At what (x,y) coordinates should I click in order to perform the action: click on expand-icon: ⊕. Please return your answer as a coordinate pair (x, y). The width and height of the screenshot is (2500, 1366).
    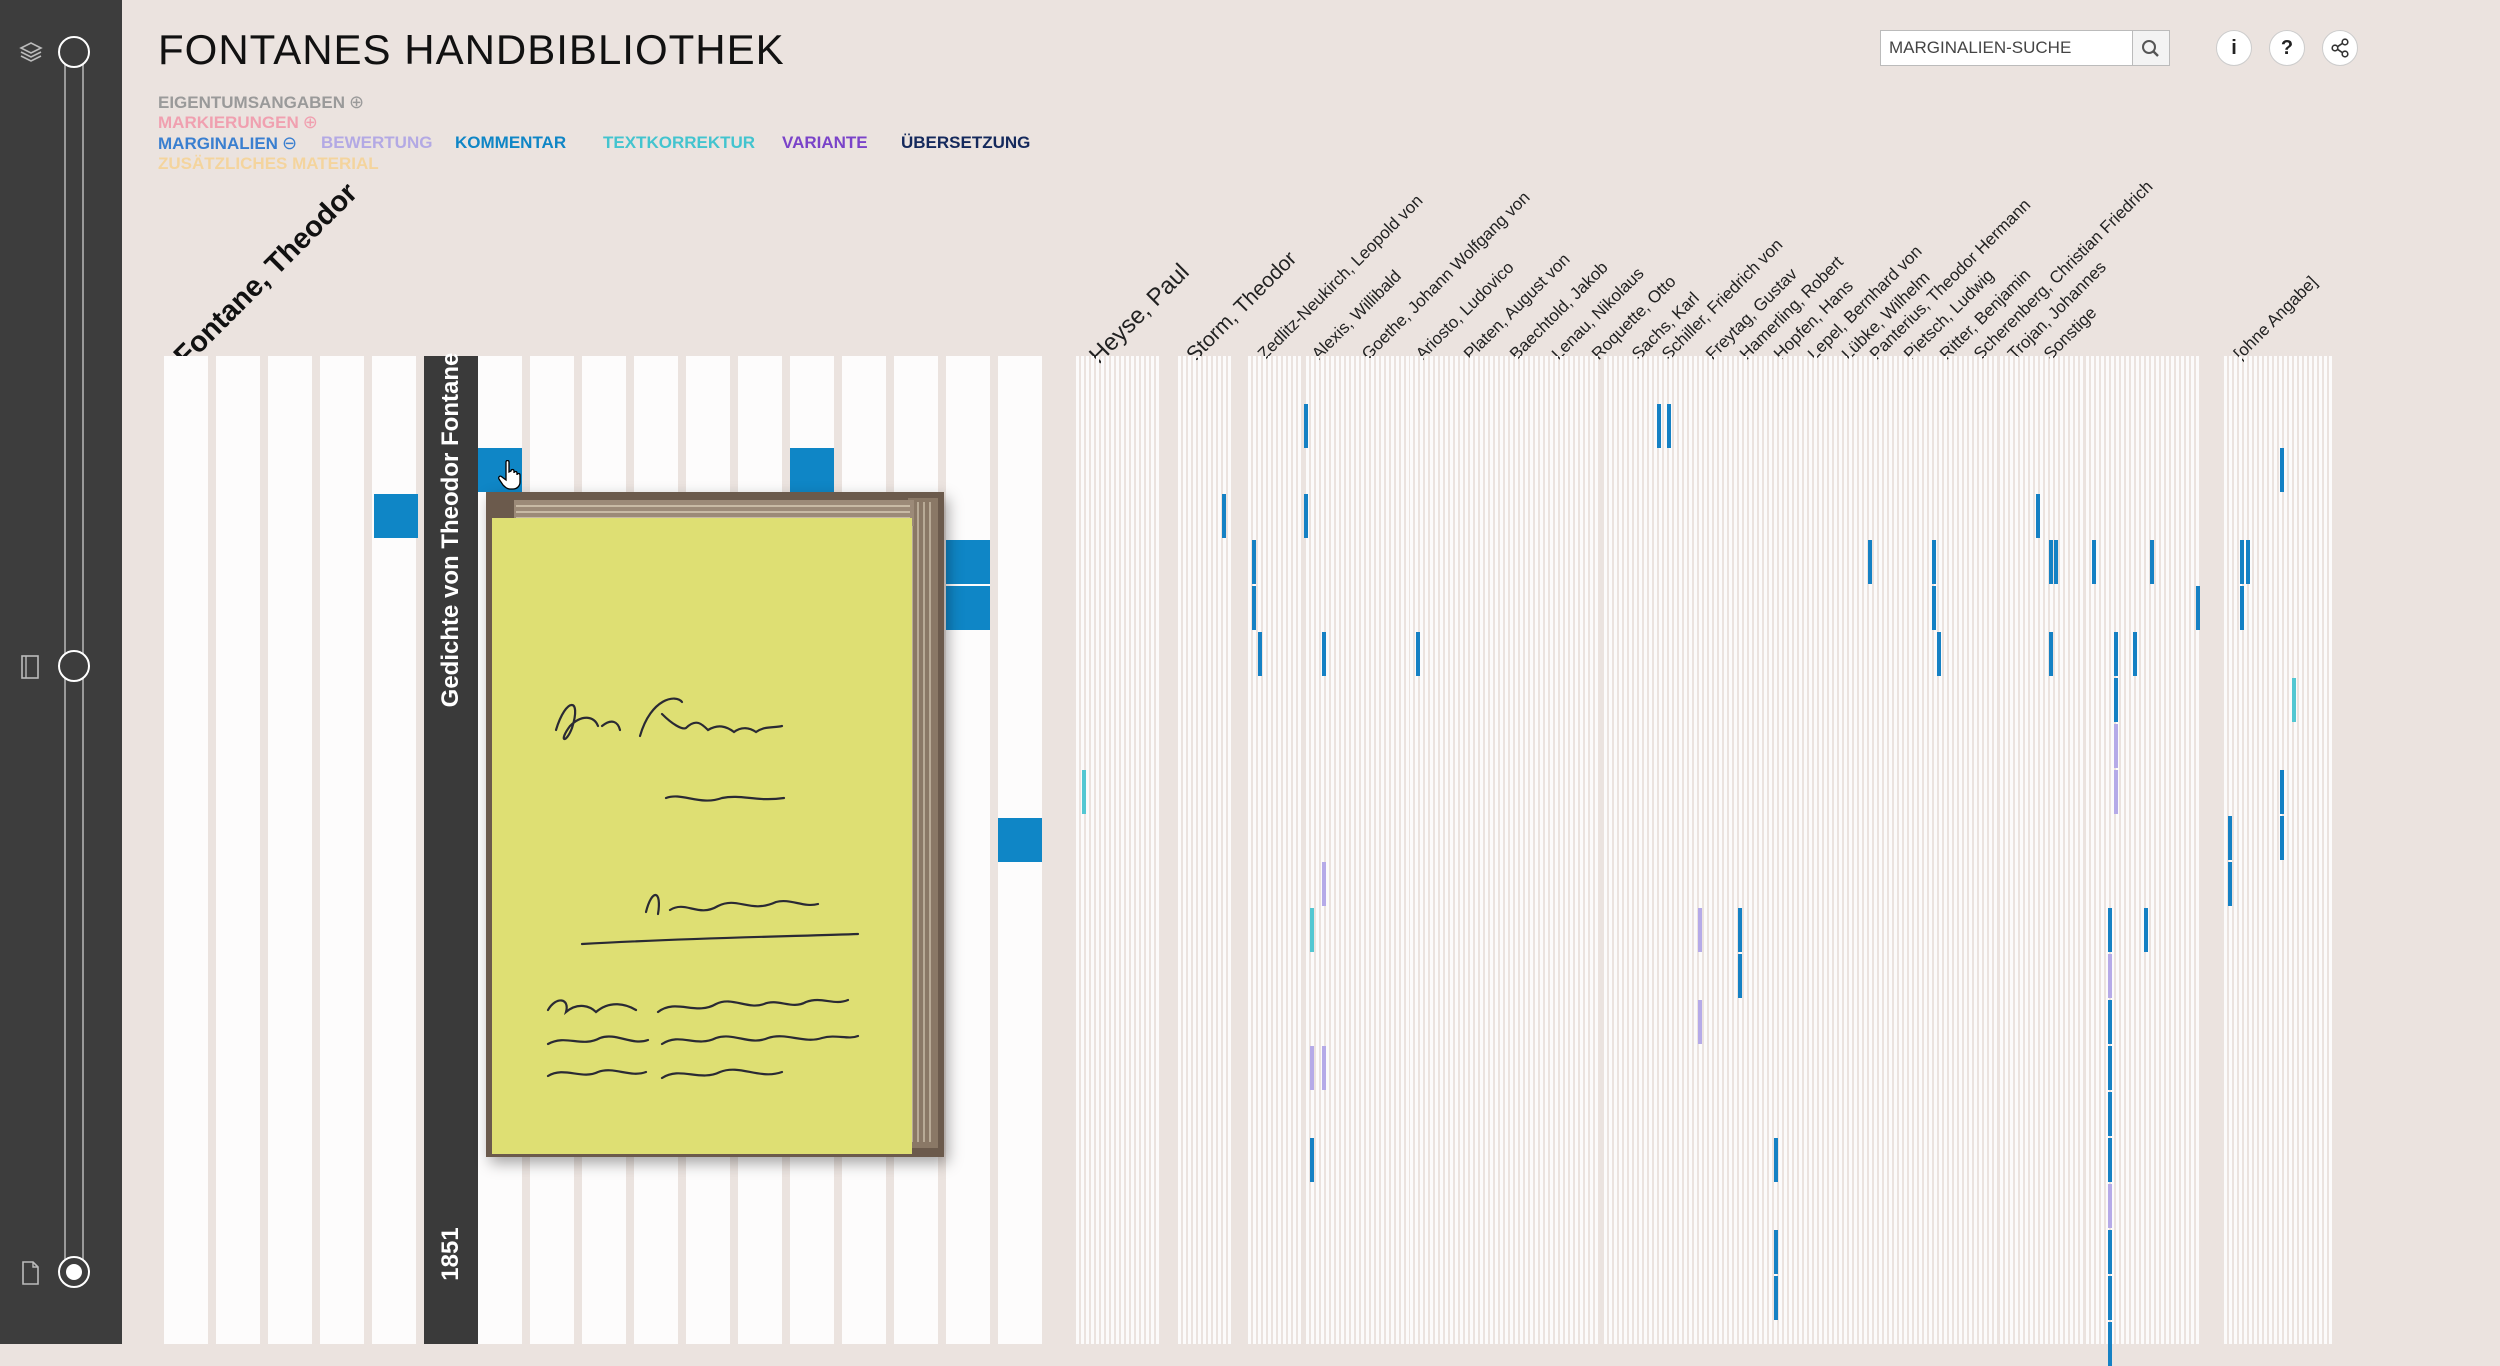
    Looking at the image, I should click on (310, 122).